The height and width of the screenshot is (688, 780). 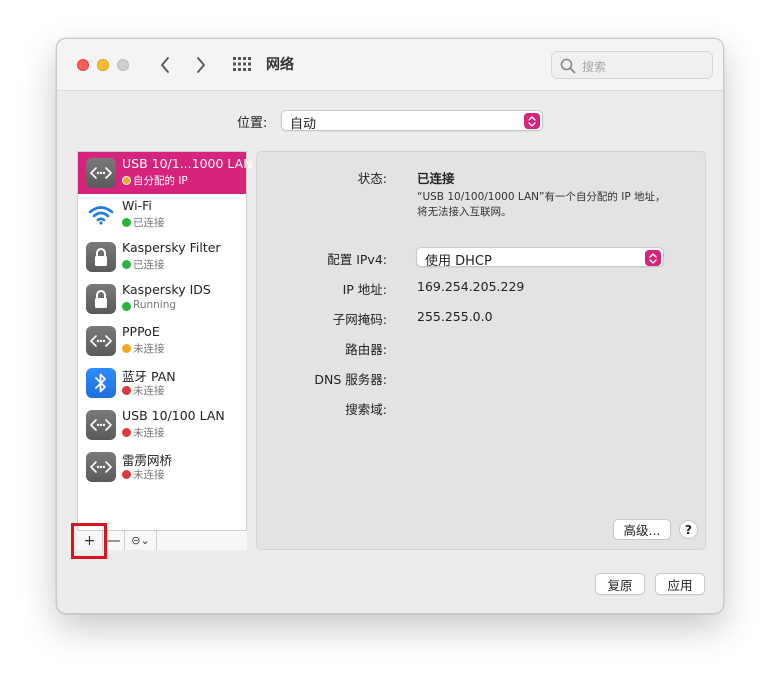 What do you see at coordinates (350, 379) in the screenshot?
I see `dns-server-label: DNS 服务器:` at bounding box center [350, 379].